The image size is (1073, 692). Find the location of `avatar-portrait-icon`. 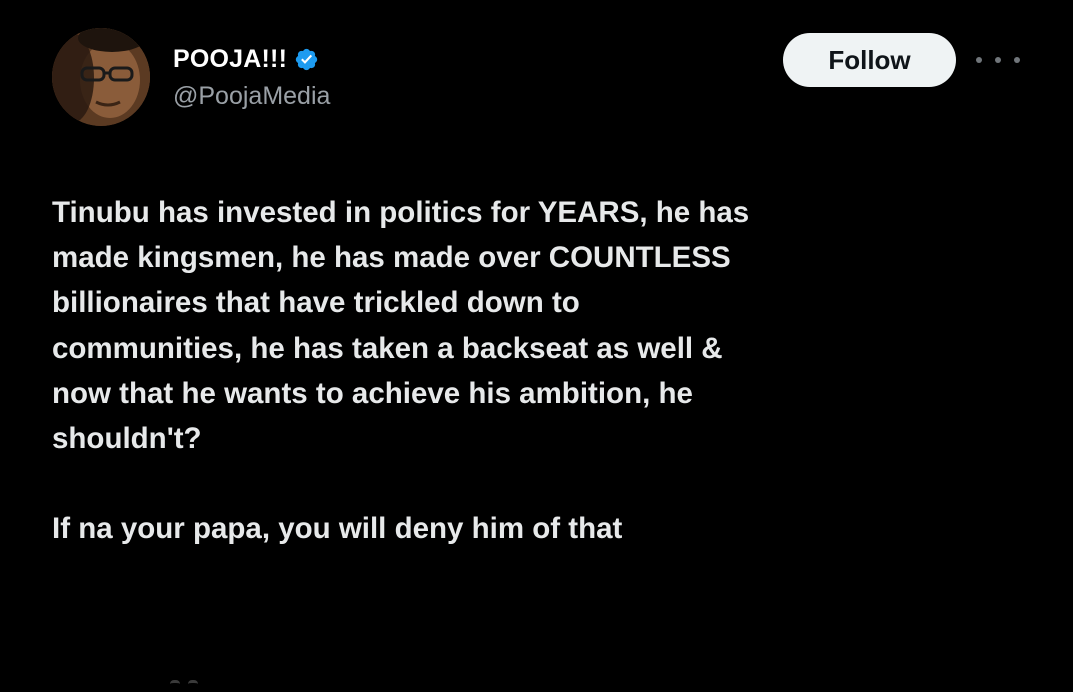

avatar-portrait-icon is located at coordinates (101, 77).